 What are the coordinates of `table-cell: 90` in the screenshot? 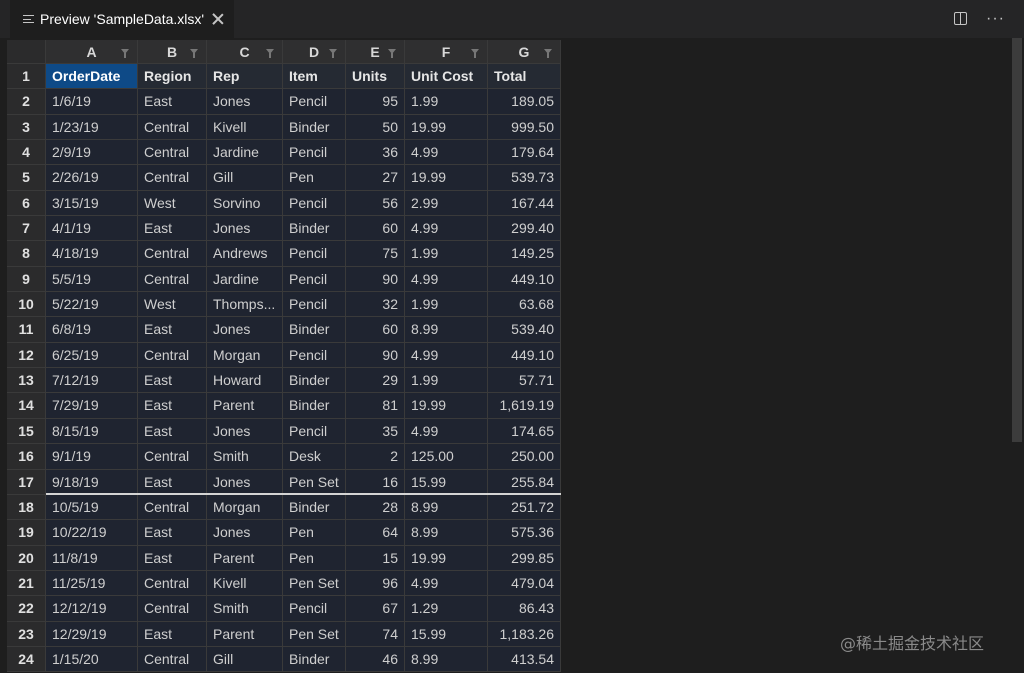 It's located at (375, 355).